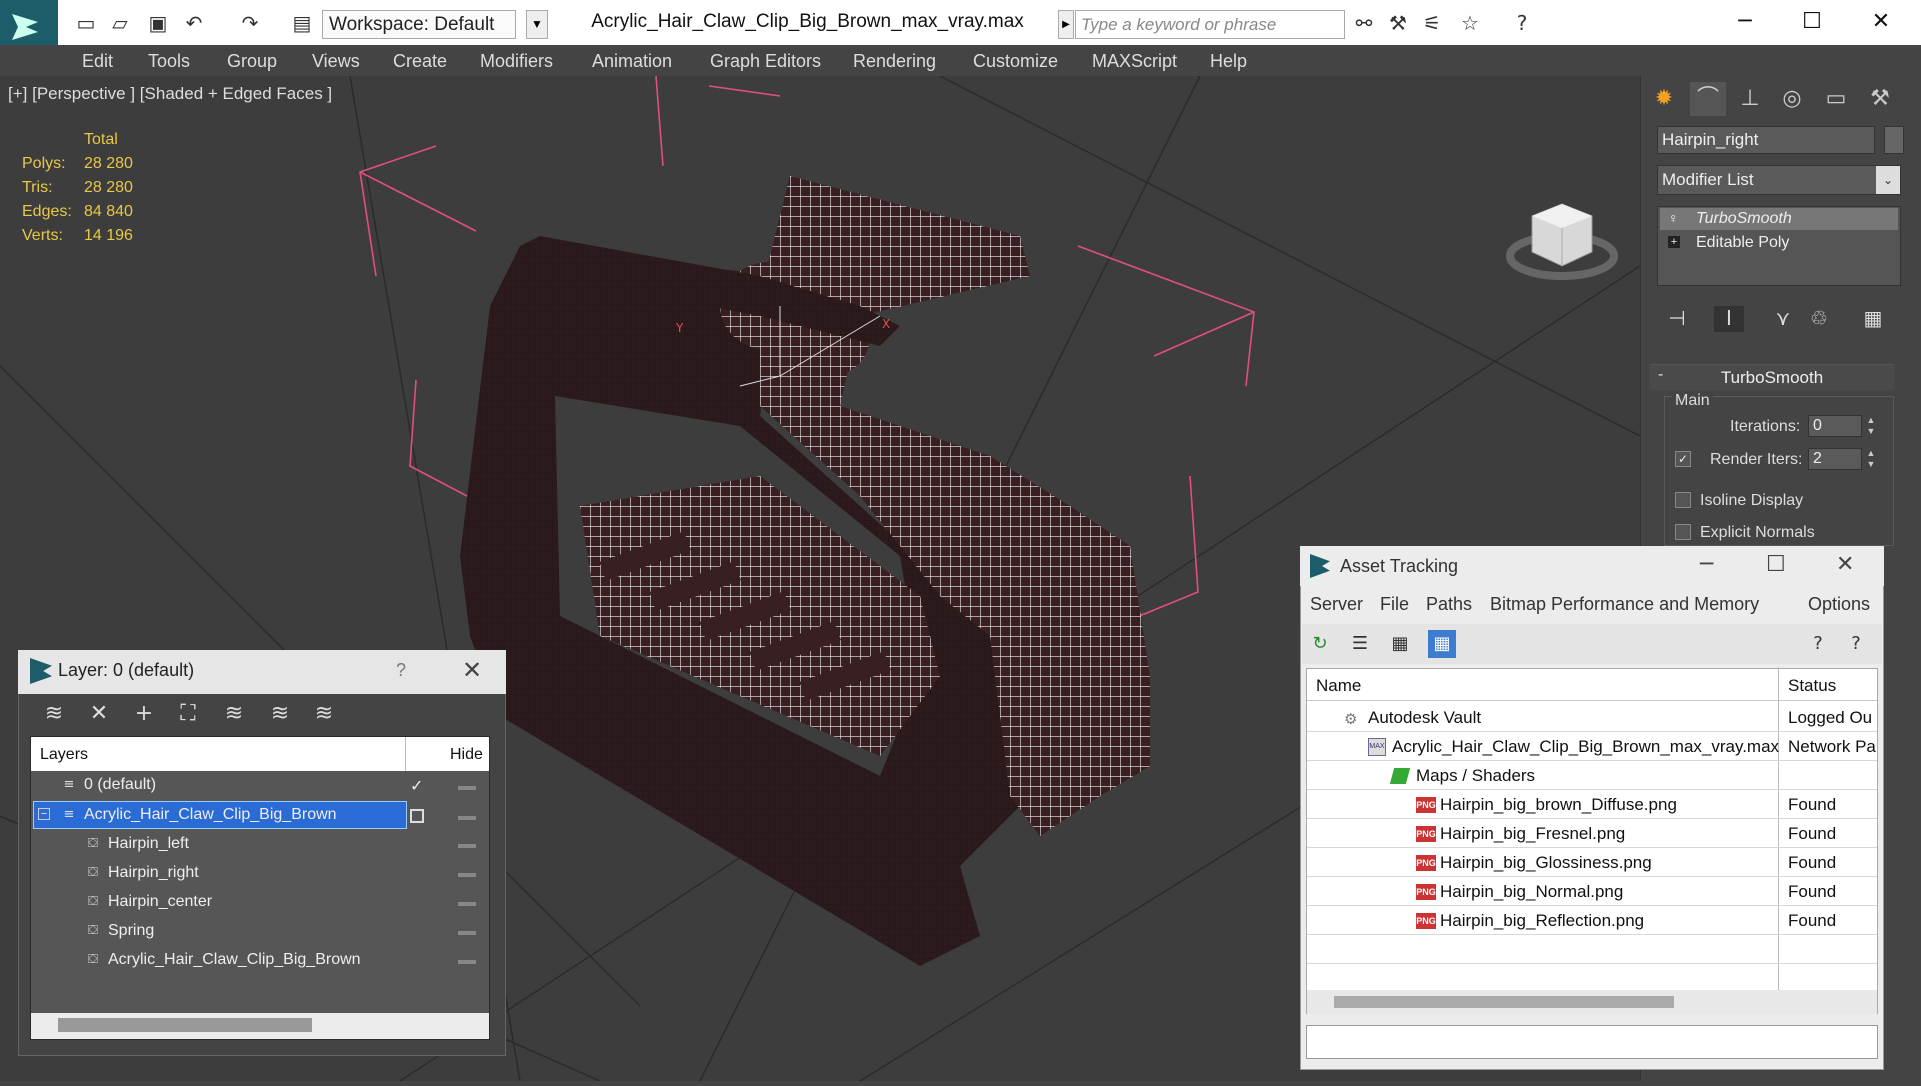 This screenshot has width=1921, height=1086. I want to click on menu-bitmap-performance: Bitmap Performance and Memory, so click(1624, 604).